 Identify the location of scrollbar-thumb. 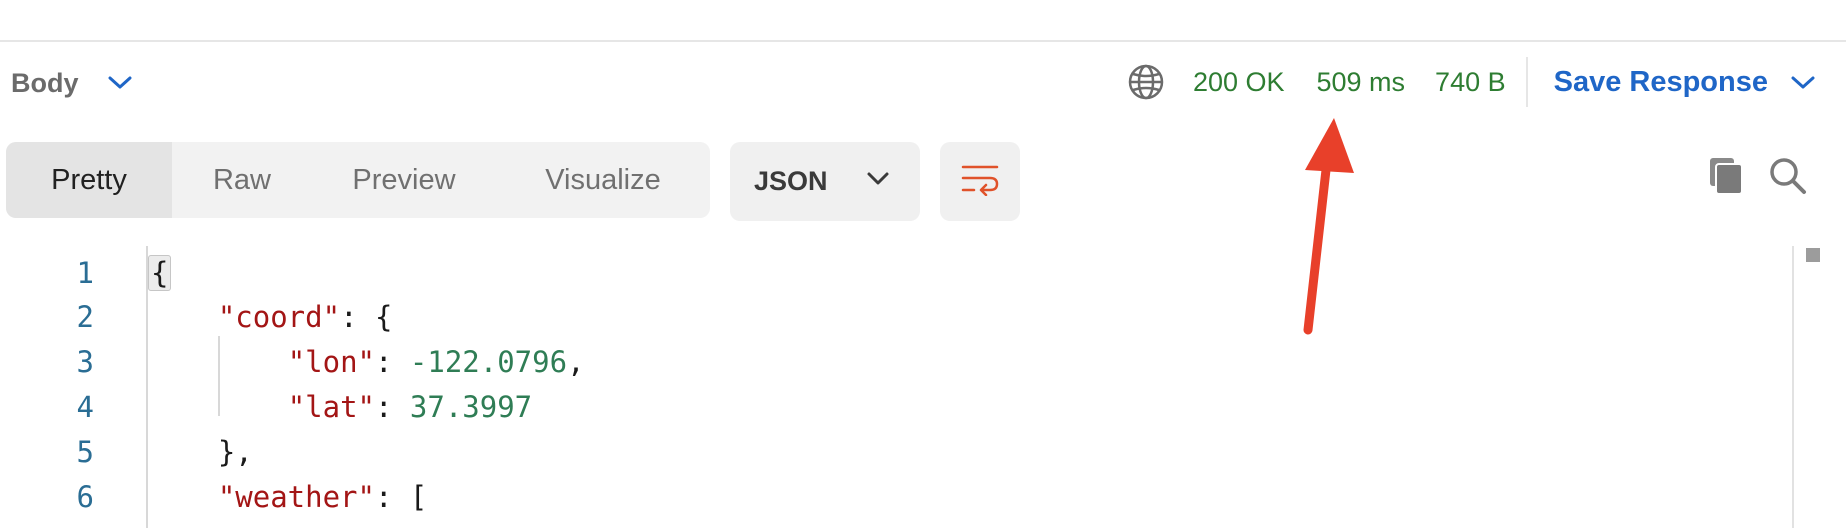
(1813, 255).